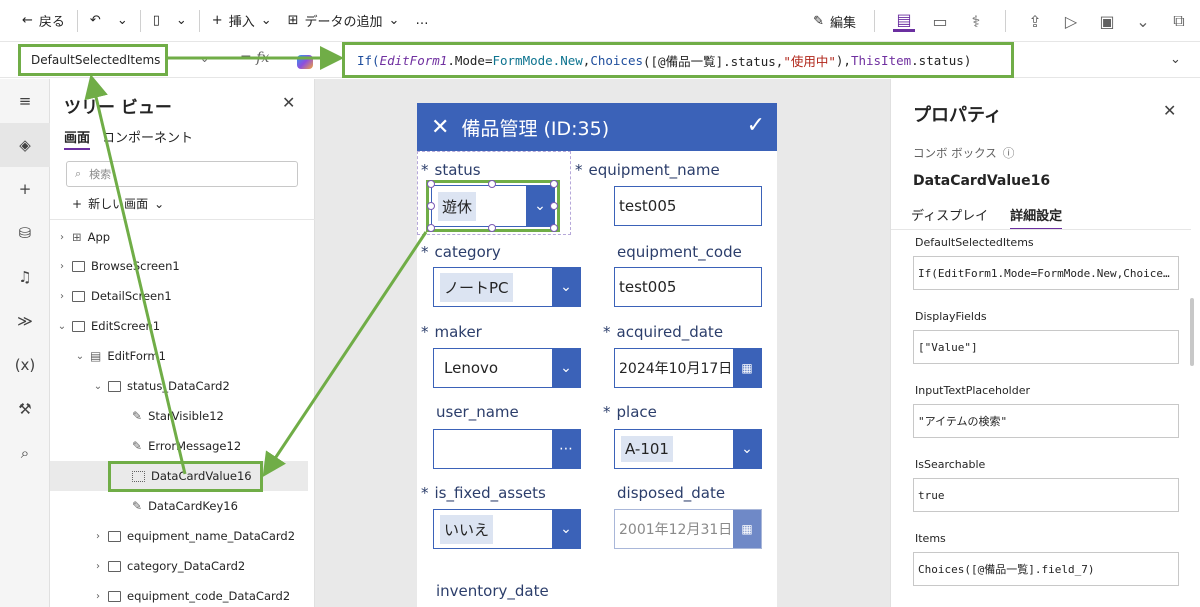 The height and width of the screenshot is (607, 1200). I want to click on tree-item-detailscreen1: › DetailScreen1, so click(179, 296).